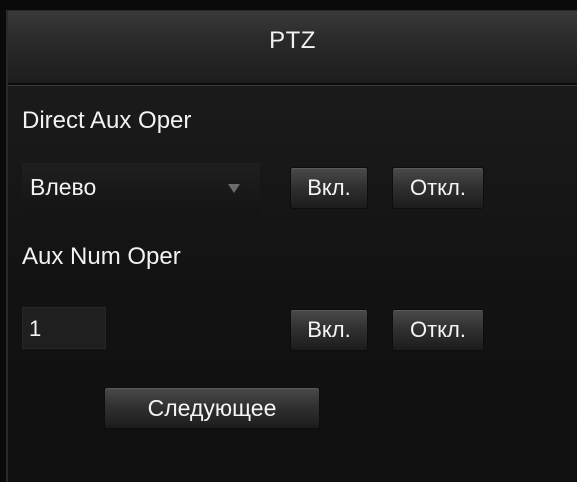 This screenshot has height=482, width=577. Describe the element at coordinates (212, 408) in the screenshot. I see `next-button: Следующее` at that location.